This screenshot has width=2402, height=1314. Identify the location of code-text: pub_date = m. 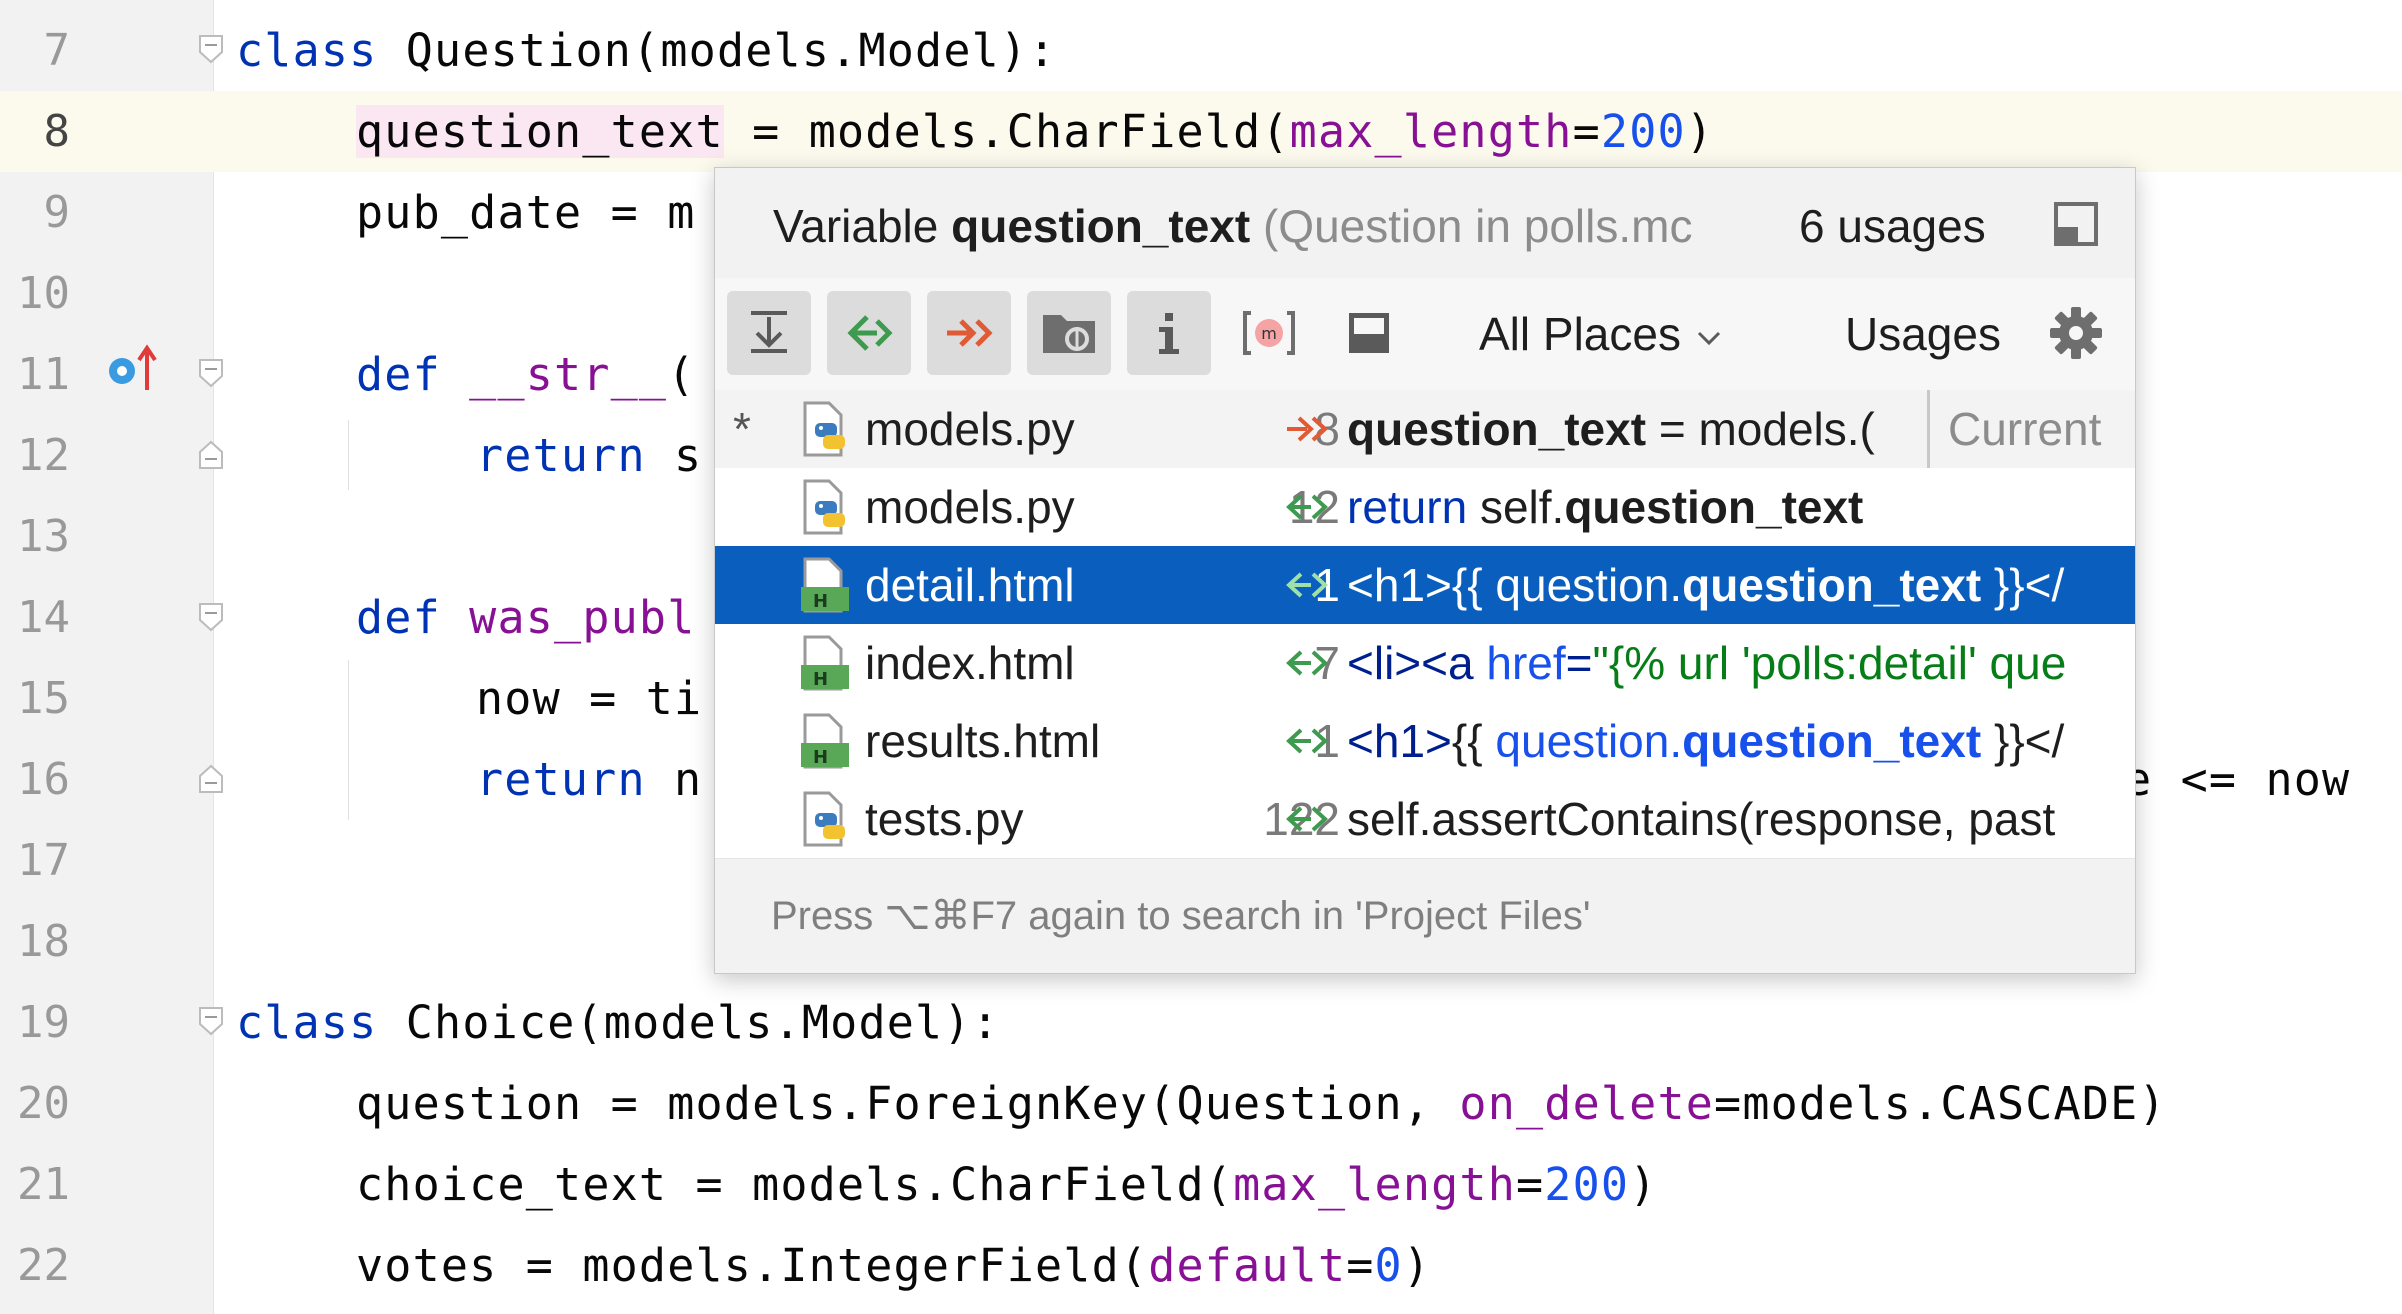
(526, 212).